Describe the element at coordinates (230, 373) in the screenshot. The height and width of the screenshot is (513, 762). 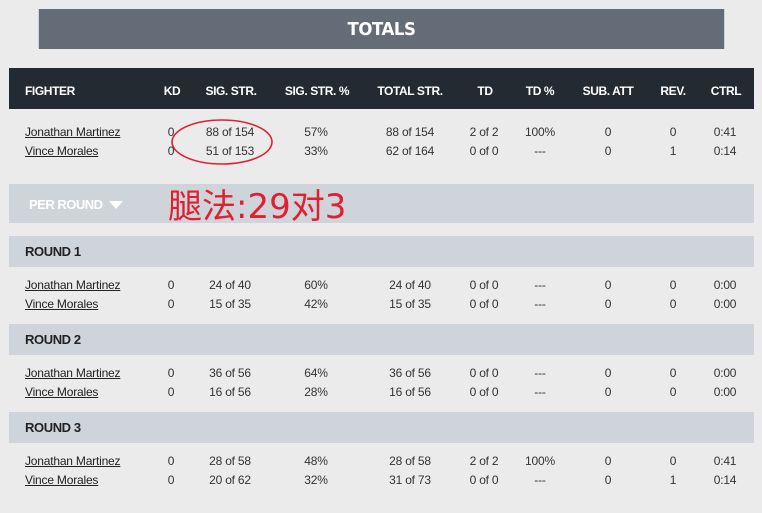
I see `cell-sig-str: 36 of 56` at that location.